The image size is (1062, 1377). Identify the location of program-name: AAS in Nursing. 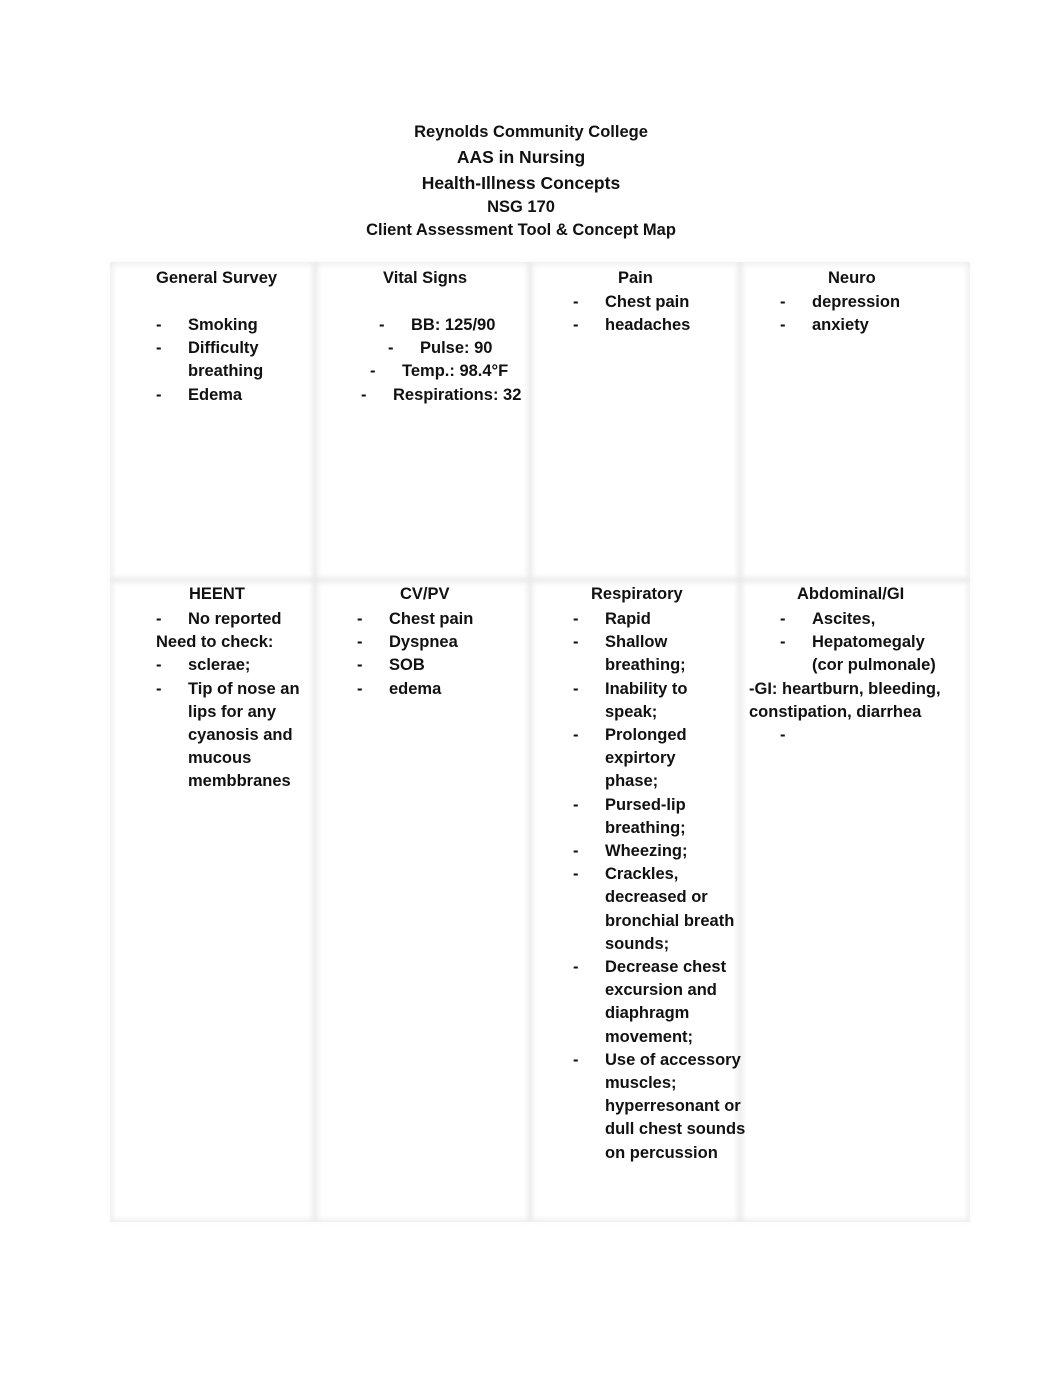
(521, 157).